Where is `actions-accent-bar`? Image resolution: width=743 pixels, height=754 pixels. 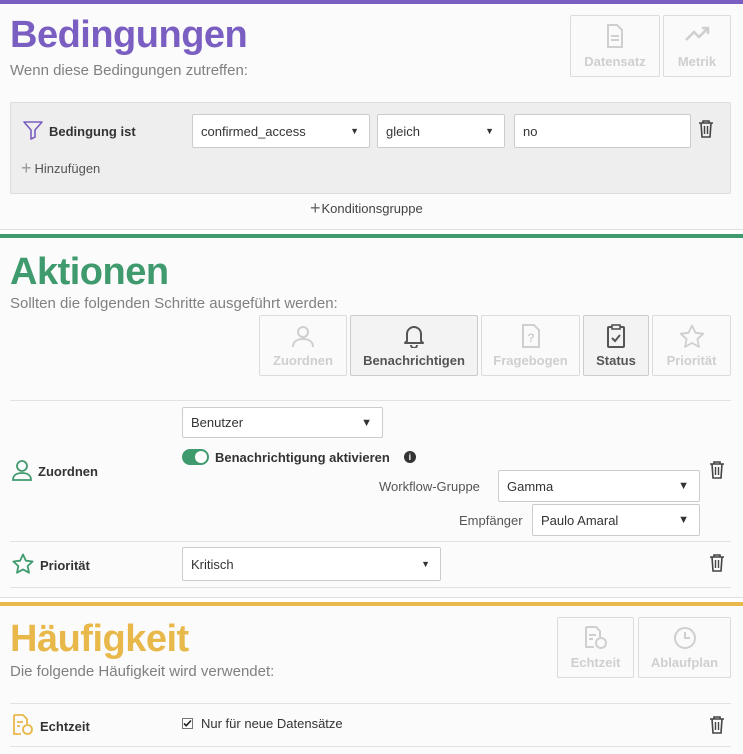 actions-accent-bar is located at coordinates (371, 236).